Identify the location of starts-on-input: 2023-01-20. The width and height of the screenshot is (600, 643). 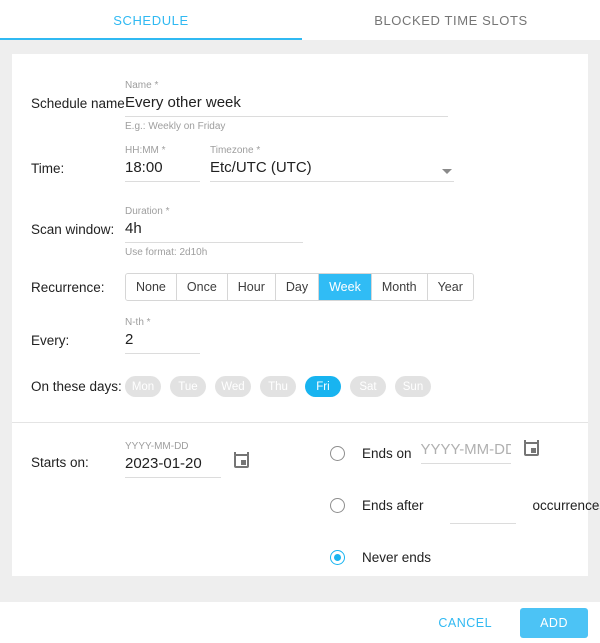
(173, 465).